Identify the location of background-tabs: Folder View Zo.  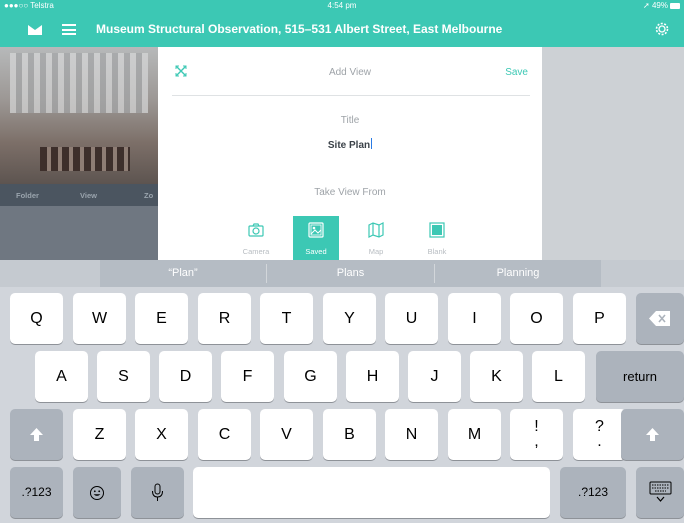
(79, 195).